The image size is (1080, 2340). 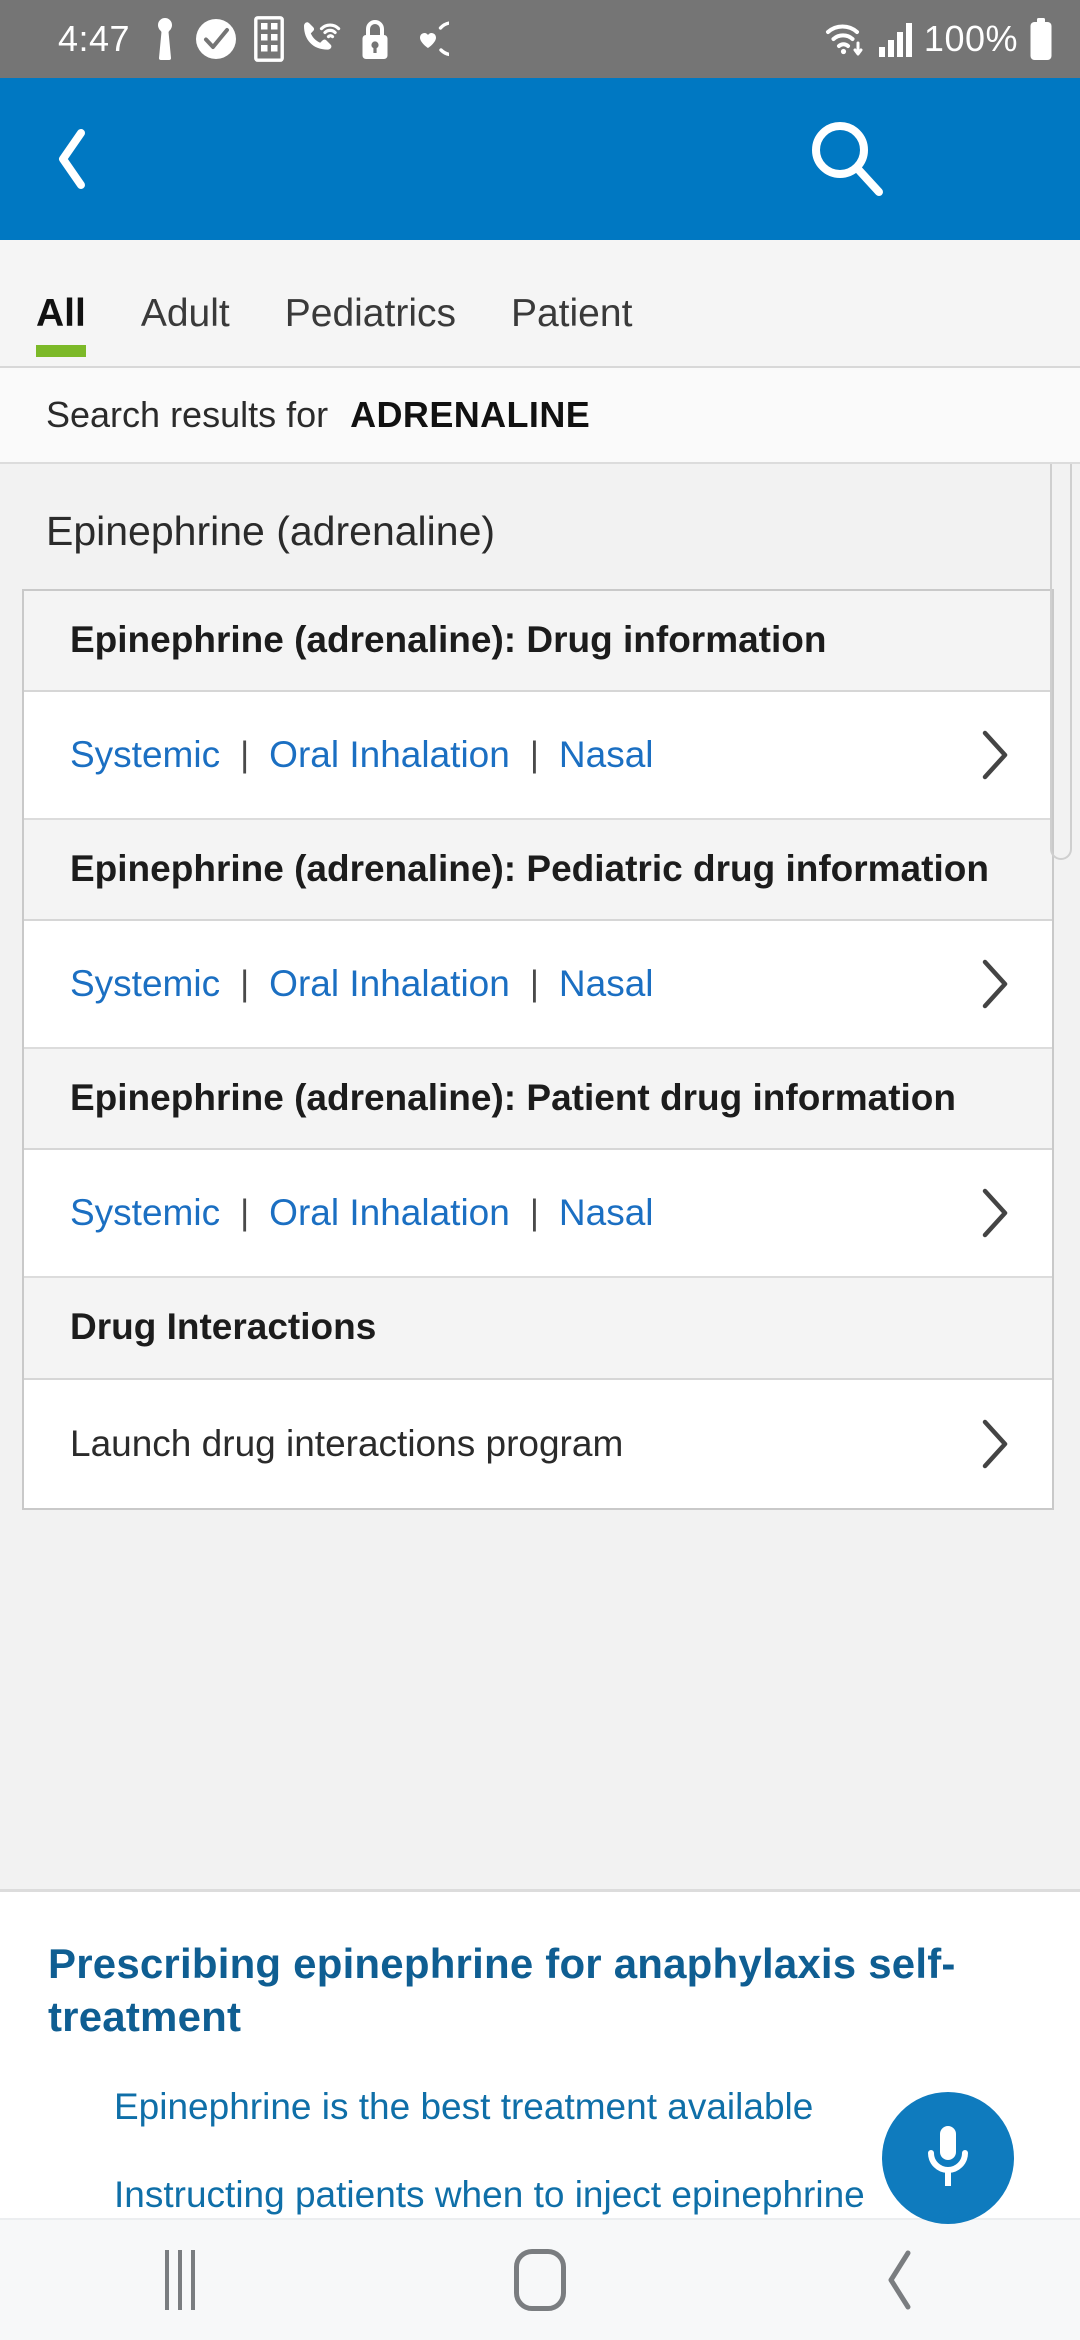 I want to click on vertical-scrollbar, so click(x=1061, y=662).